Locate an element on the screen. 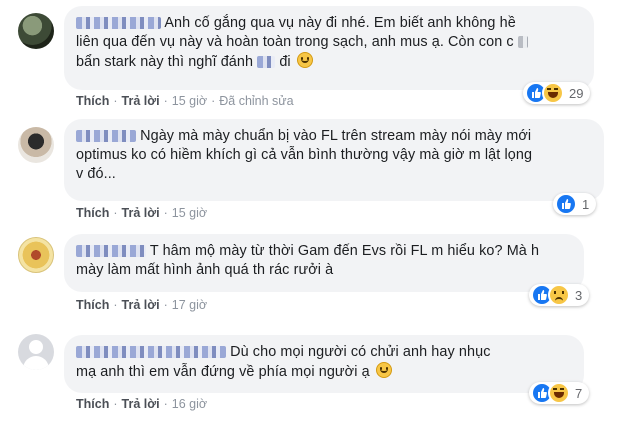 The width and height of the screenshot is (630, 425). reaction-count: 1 is located at coordinates (586, 204).